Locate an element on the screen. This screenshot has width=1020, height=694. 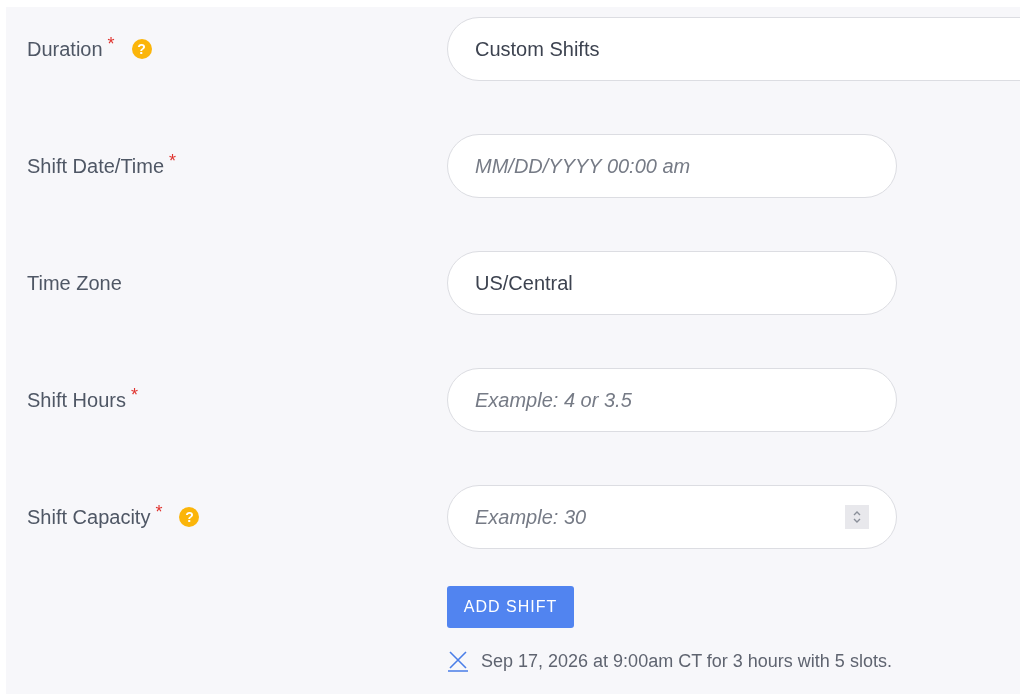
input-field: Example: 4 or 3.5 is located at coordinates (672, 400).